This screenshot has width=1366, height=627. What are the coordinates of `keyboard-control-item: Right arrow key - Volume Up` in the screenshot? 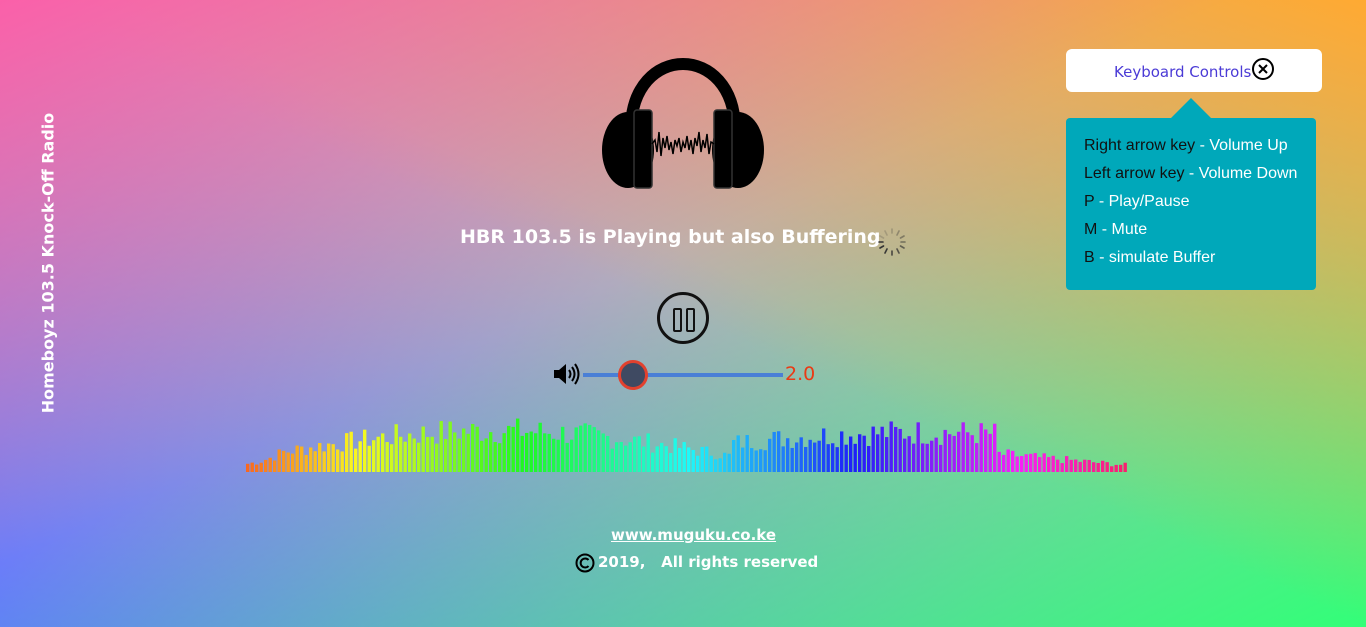 It's located at (1200, 150).